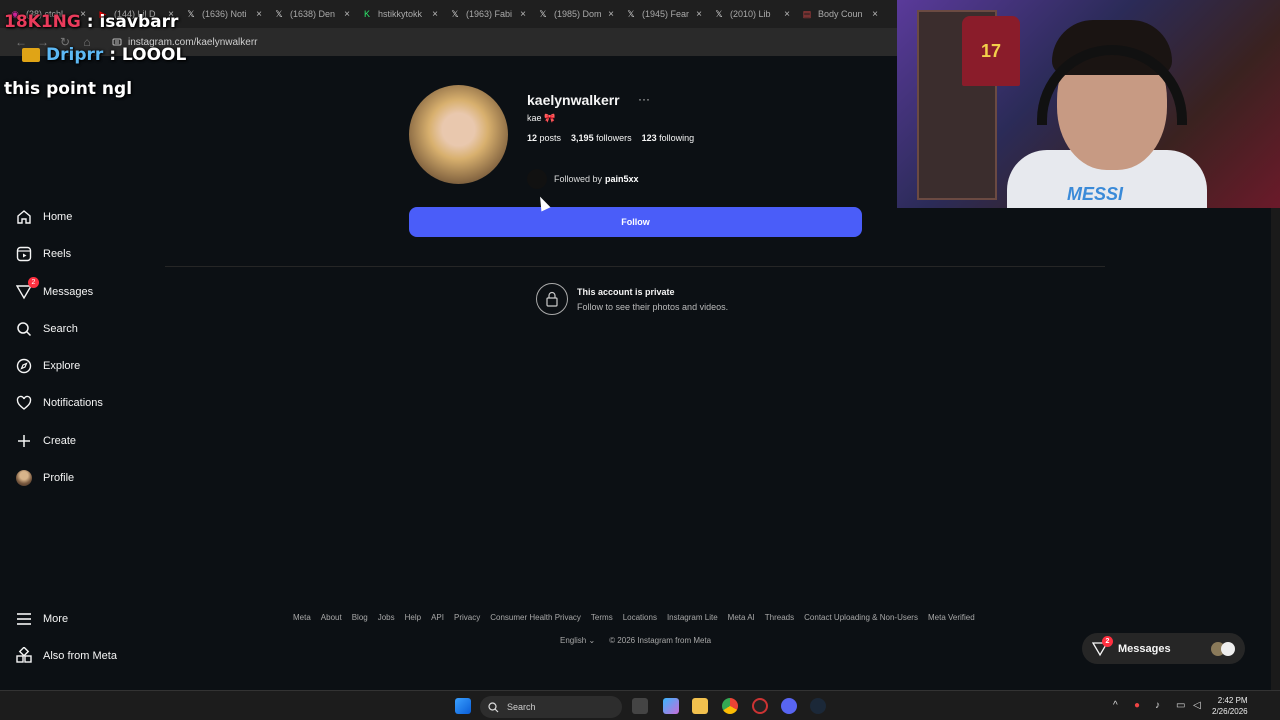  I want to click on footer-link: Locations, so click(640, 617).